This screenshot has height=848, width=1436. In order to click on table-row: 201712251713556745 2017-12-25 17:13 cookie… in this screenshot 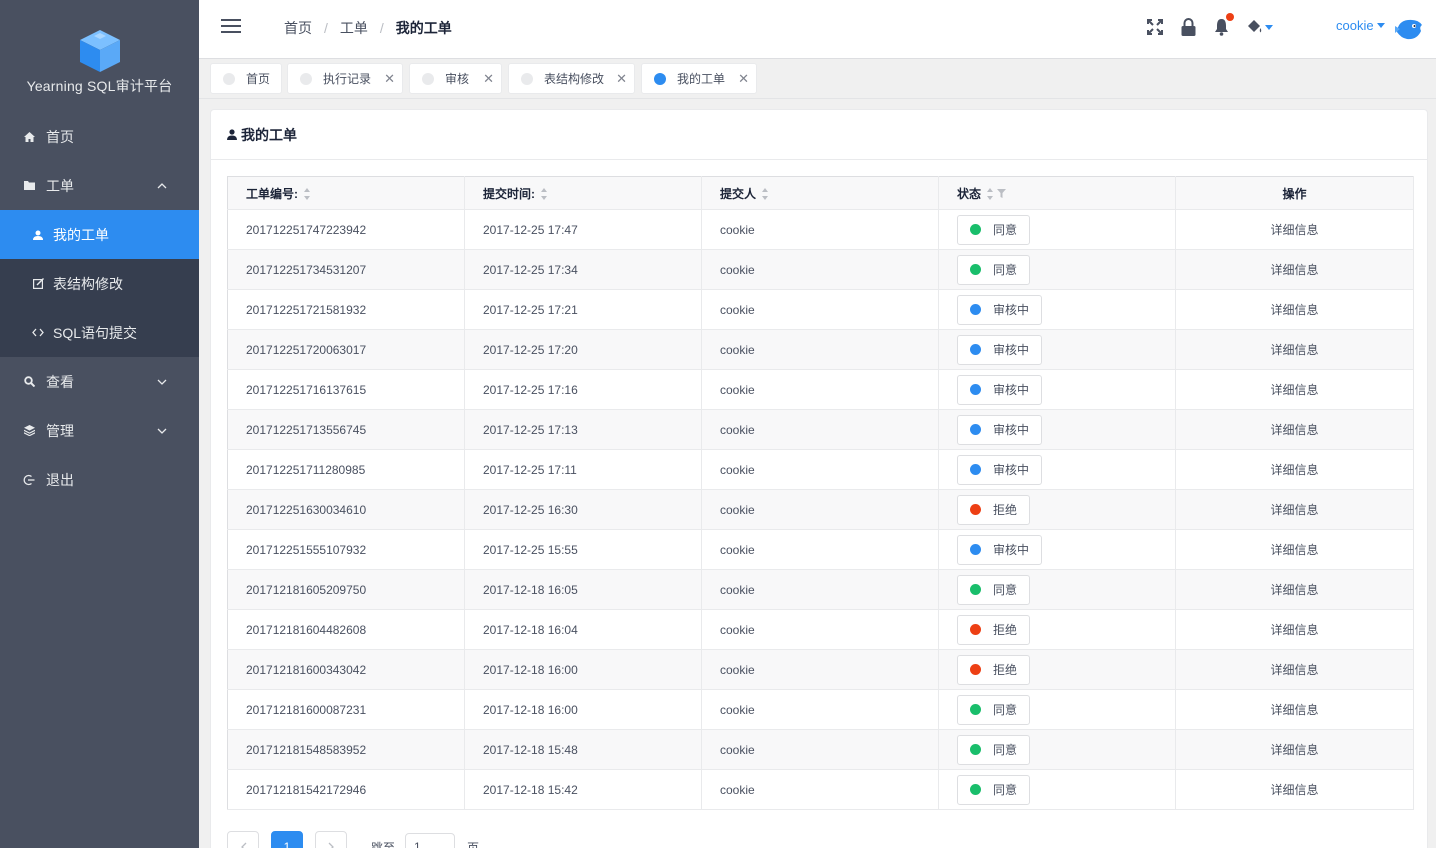, I will do `click(820, 429)`.